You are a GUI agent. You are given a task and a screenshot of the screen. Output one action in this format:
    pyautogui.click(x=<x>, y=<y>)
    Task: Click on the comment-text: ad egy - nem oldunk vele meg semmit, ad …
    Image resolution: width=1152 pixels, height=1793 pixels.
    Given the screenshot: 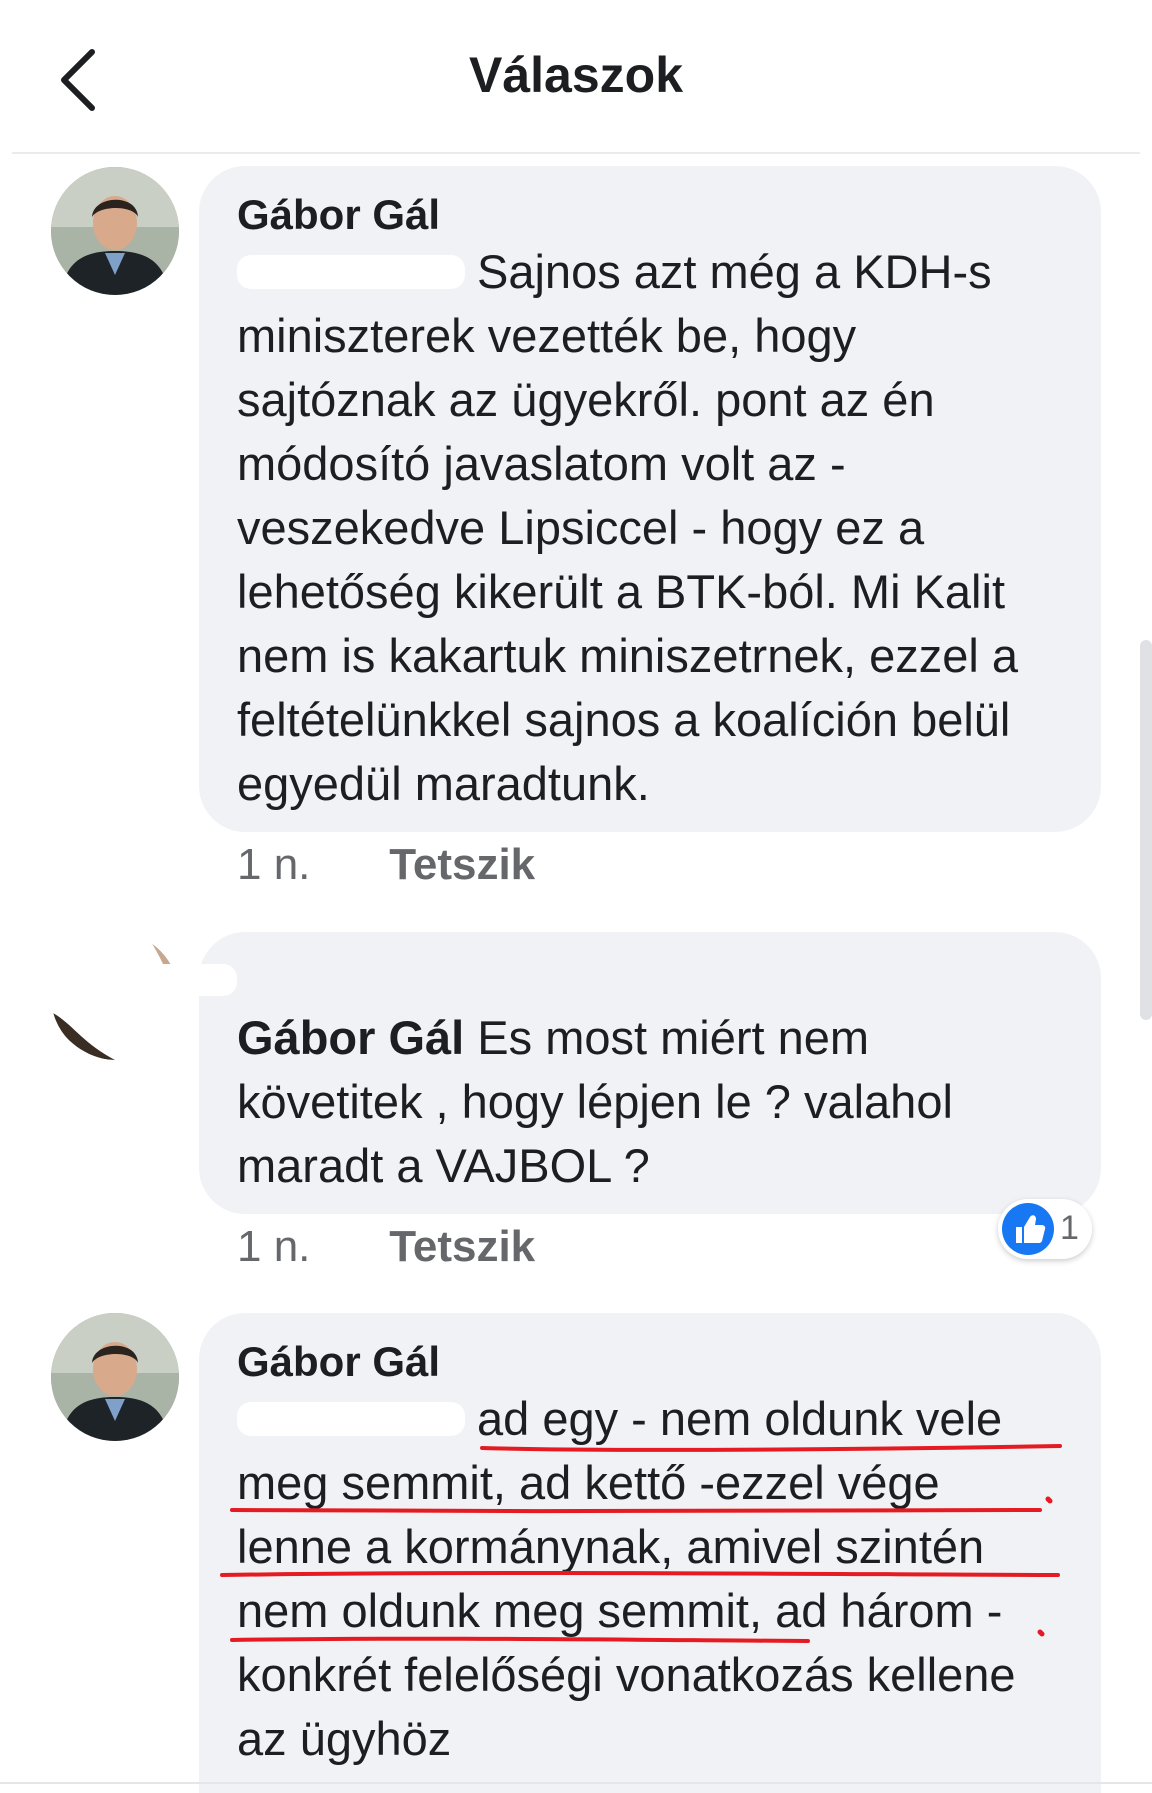 What is the action you would take?
    pyautogui.click(x=633, y=1578)
    